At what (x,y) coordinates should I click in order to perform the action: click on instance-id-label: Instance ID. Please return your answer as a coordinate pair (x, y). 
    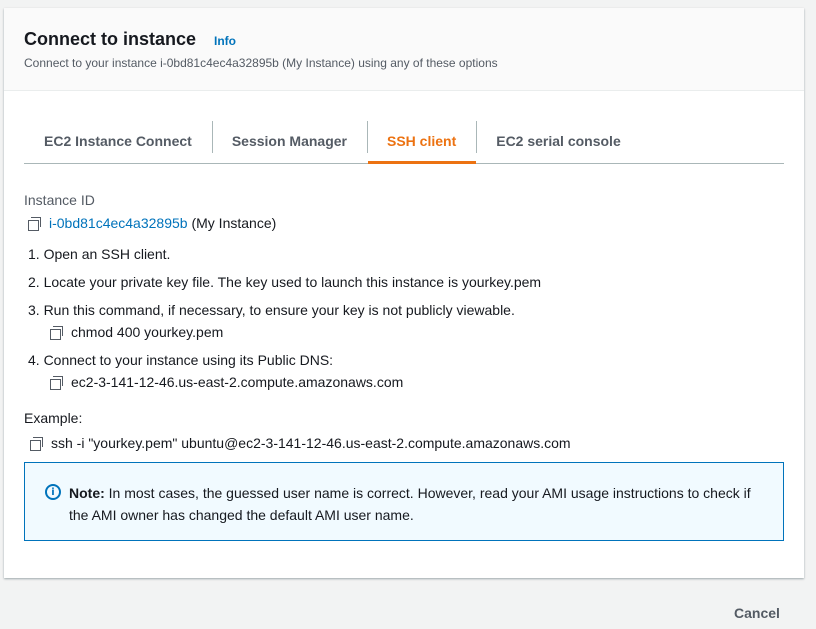
    Looking at the image, I should click on (59, 200).